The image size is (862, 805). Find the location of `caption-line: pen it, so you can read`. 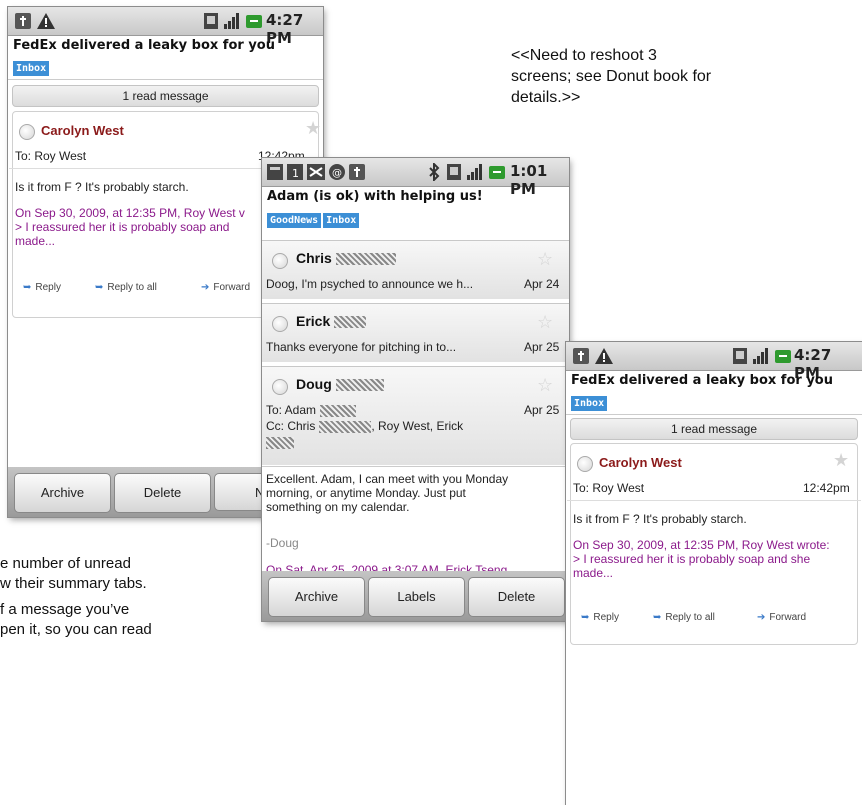

caption-line: pen it, so you can read is located at coordinates (76, 629).